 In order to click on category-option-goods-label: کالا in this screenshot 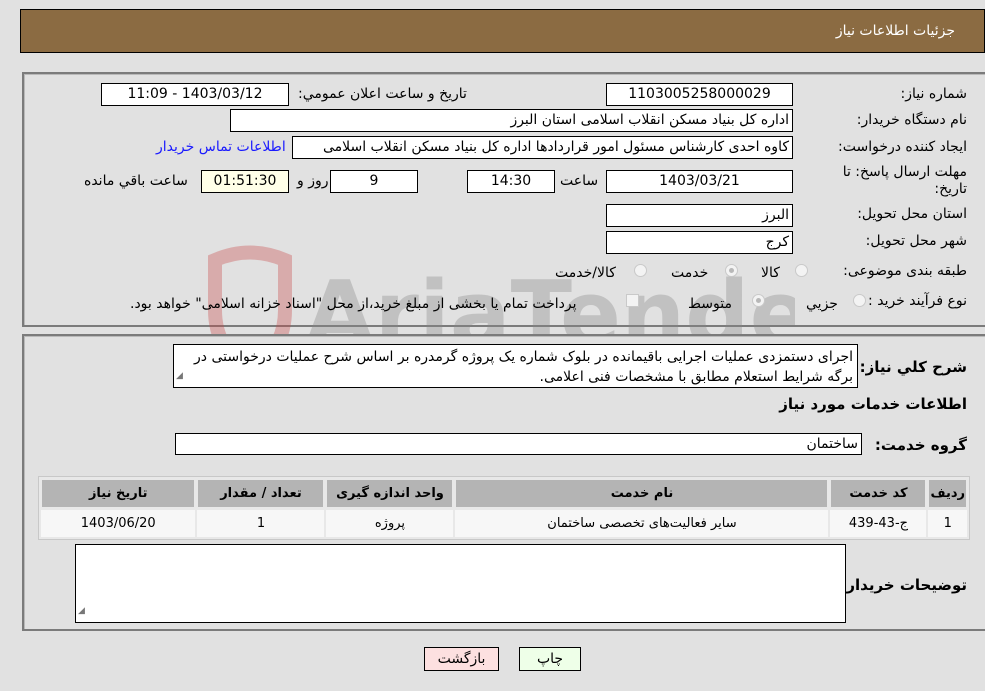, I will do `click(770, 273)`.